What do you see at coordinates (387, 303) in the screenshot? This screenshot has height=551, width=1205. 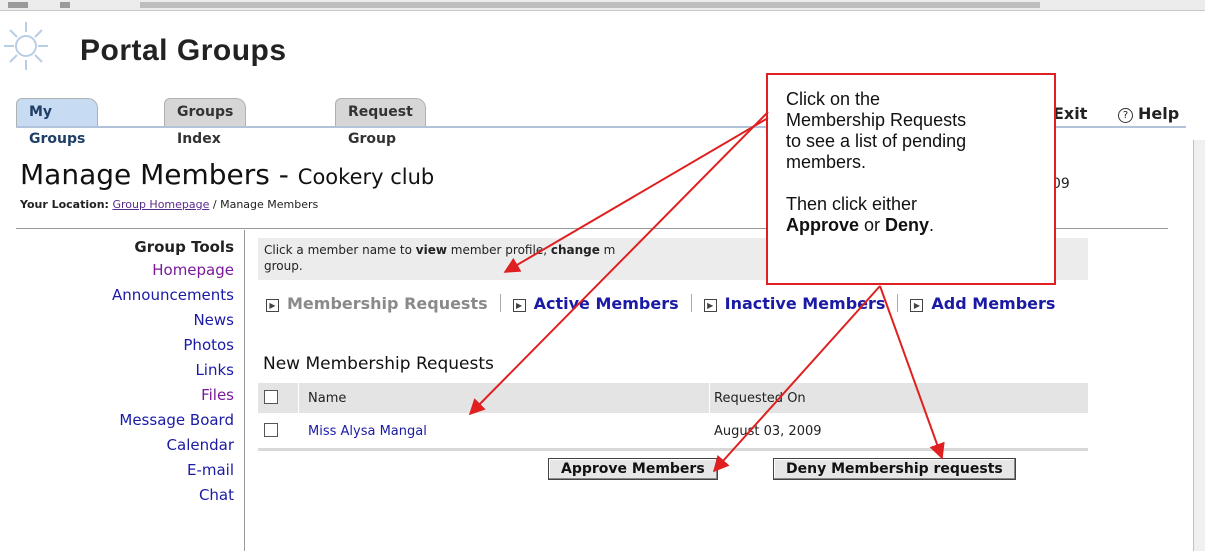 I see `nav-membership-requests-label: Membership Requests` at bounding box center [387, 303].